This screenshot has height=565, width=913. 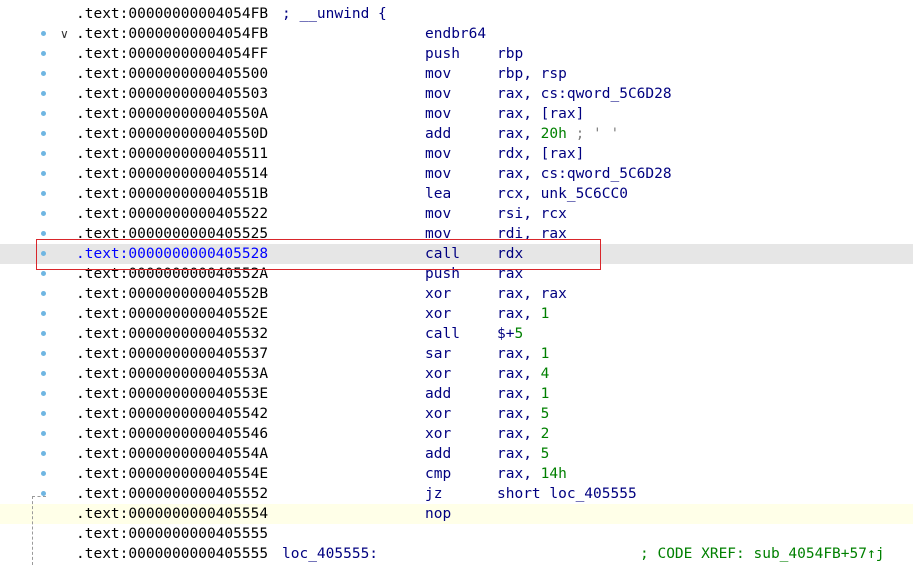 What do you see at coordinates (172, 154) in the screenshot?
I see `line-address: .text:0000000000405511` at bounding box center [172, 154].